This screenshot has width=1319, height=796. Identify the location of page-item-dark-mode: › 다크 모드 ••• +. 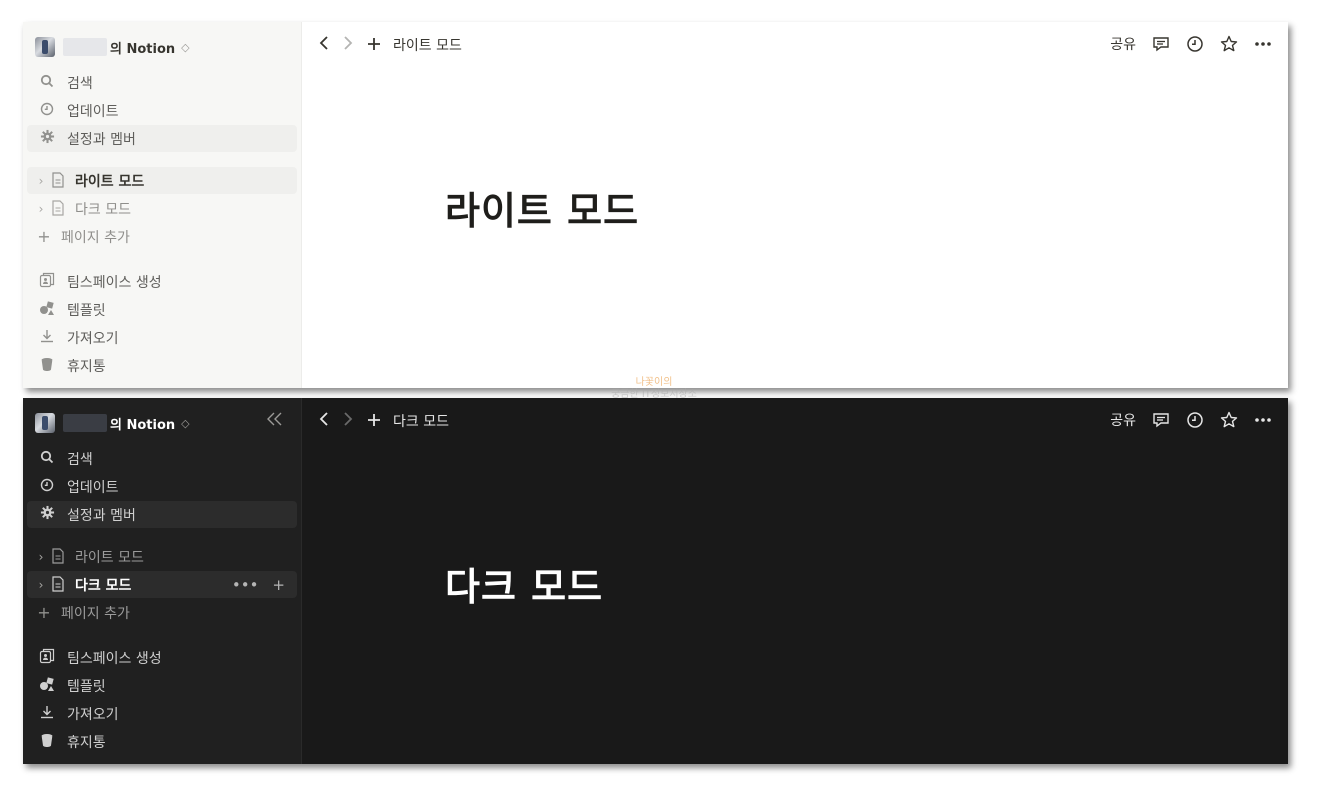
(162, 584).